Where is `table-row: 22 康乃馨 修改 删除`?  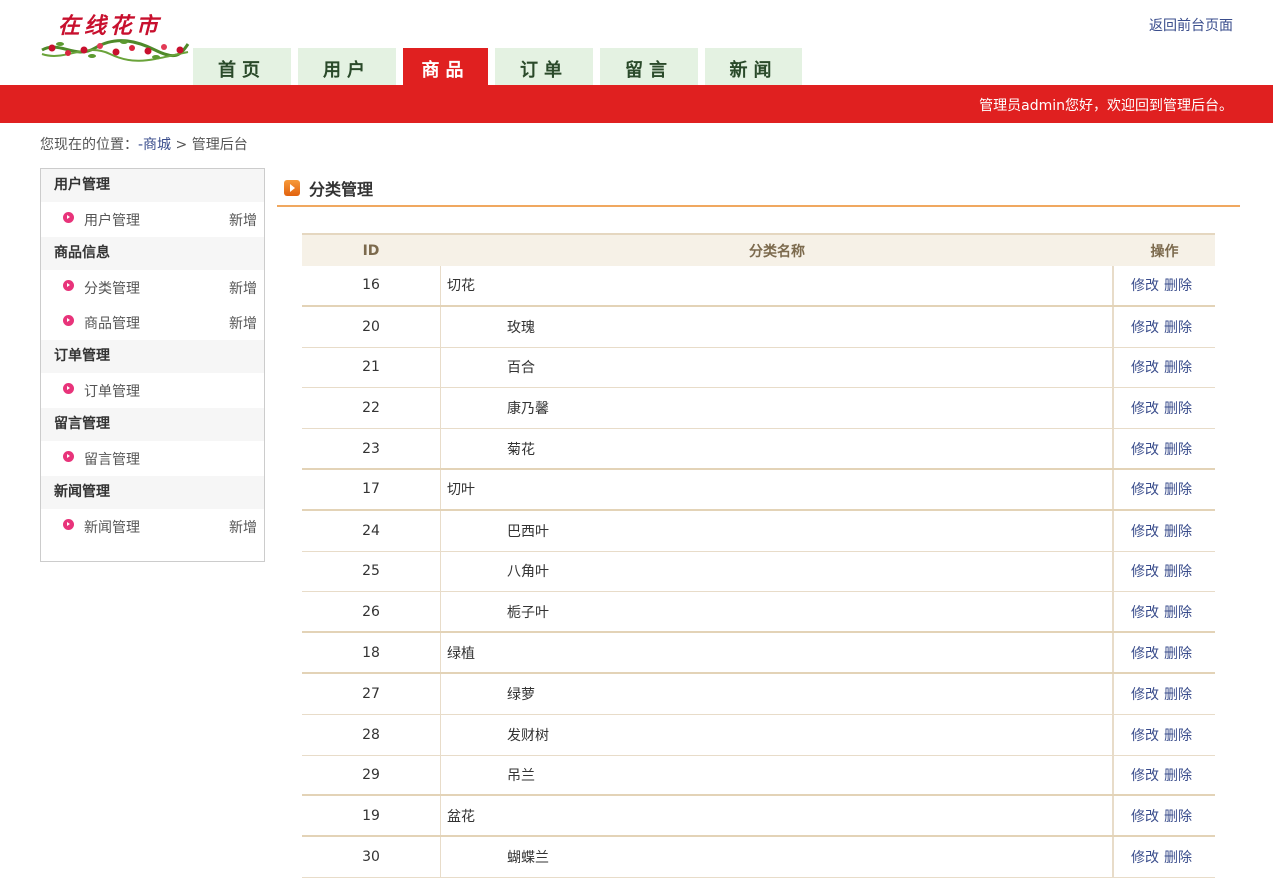 table-row: 22 康乃馨 修改 删除 is located at coordinates (758, 409).